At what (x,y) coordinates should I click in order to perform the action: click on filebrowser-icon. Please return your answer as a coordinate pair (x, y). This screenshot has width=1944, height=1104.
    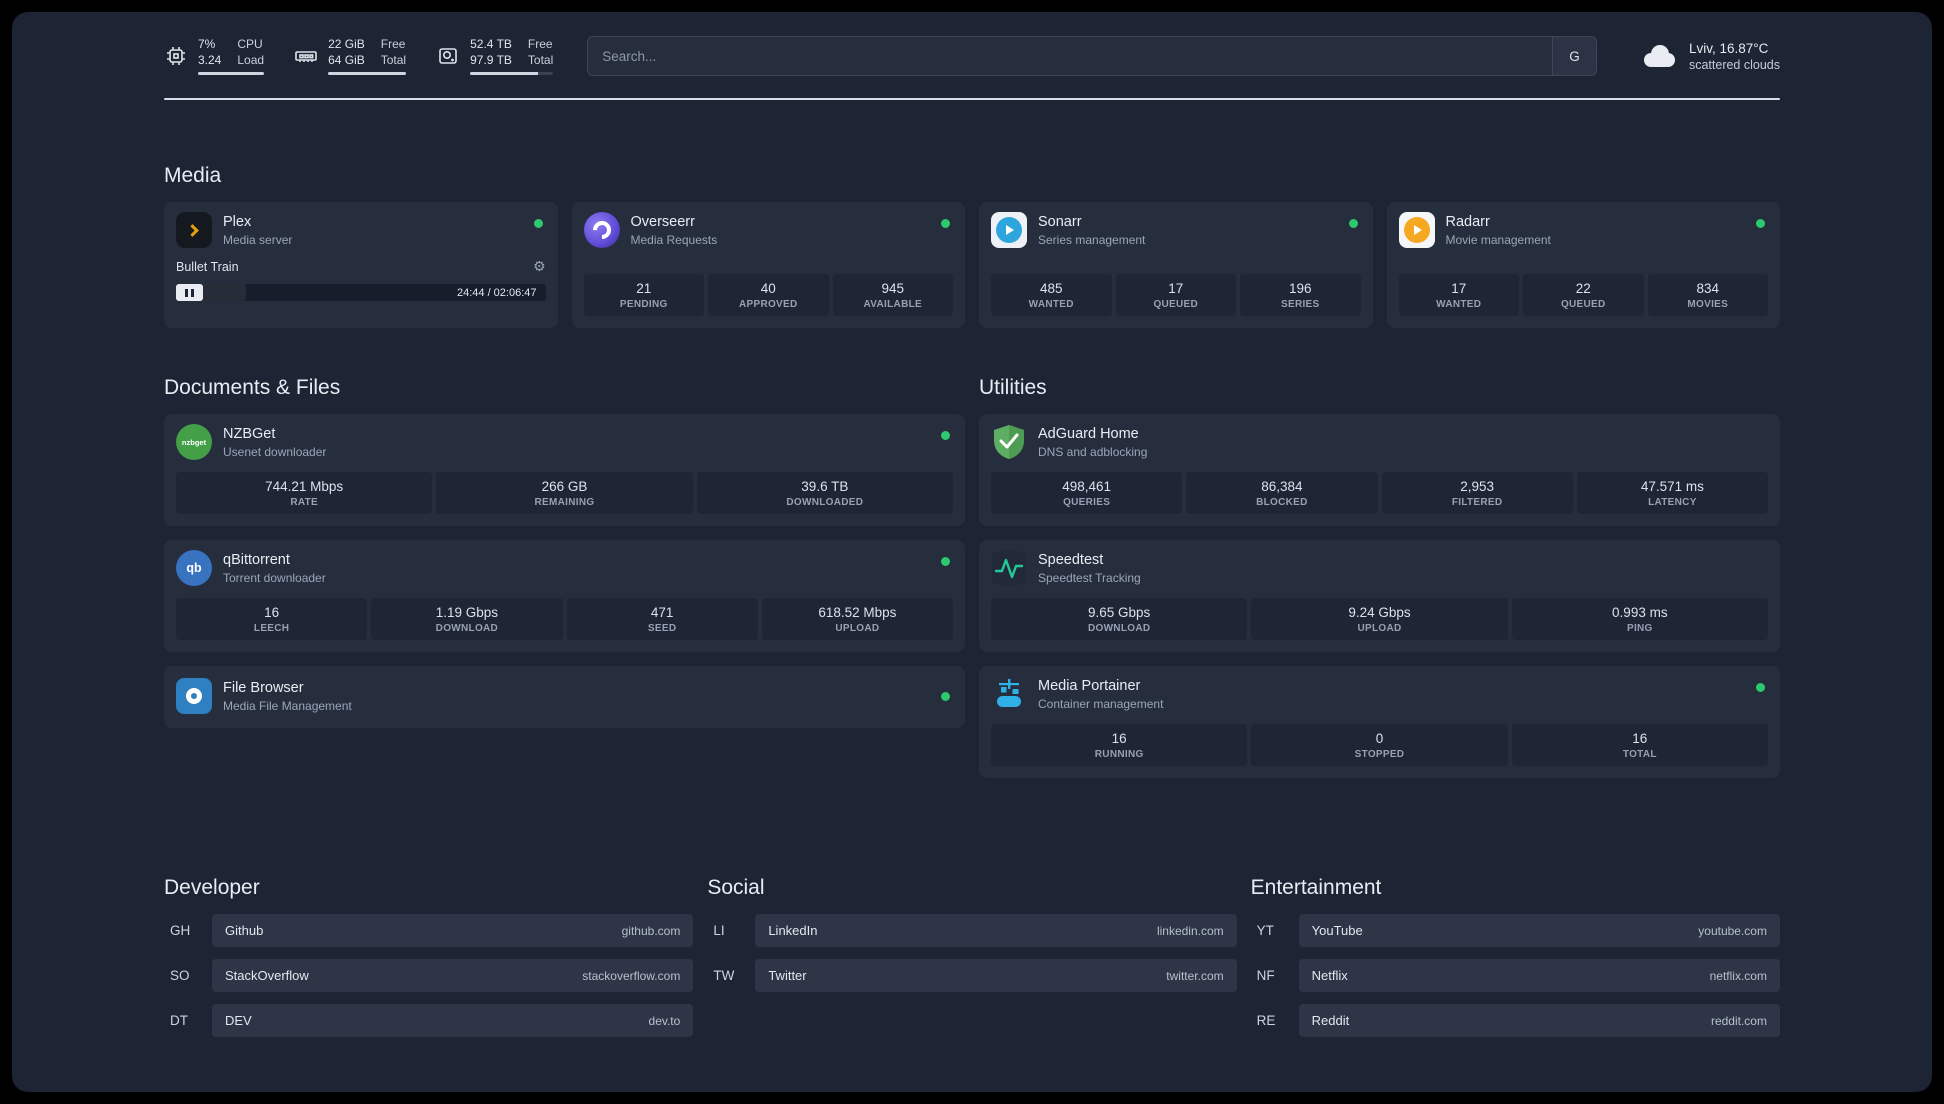
    Looking at the image, I should click on (194, 696).